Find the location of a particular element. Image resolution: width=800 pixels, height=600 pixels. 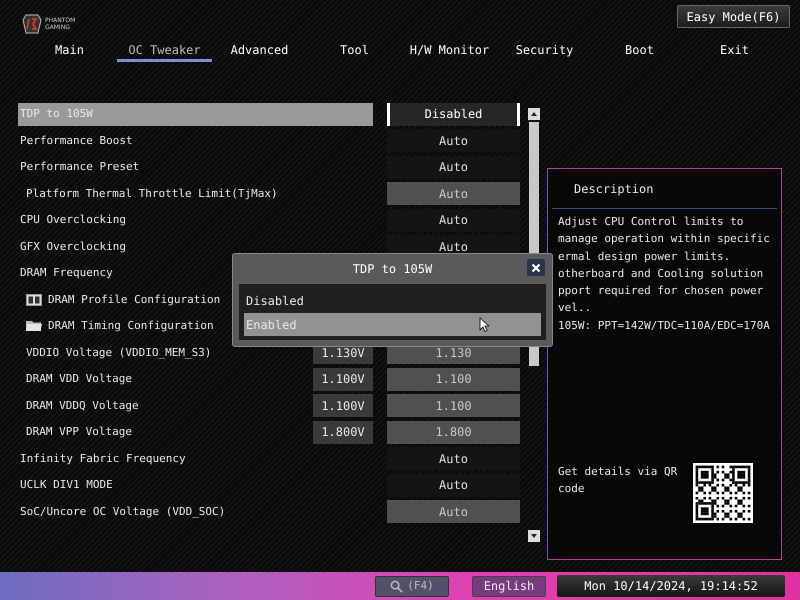

setting-row: Performance Boost is located at coordinates (195, 140).